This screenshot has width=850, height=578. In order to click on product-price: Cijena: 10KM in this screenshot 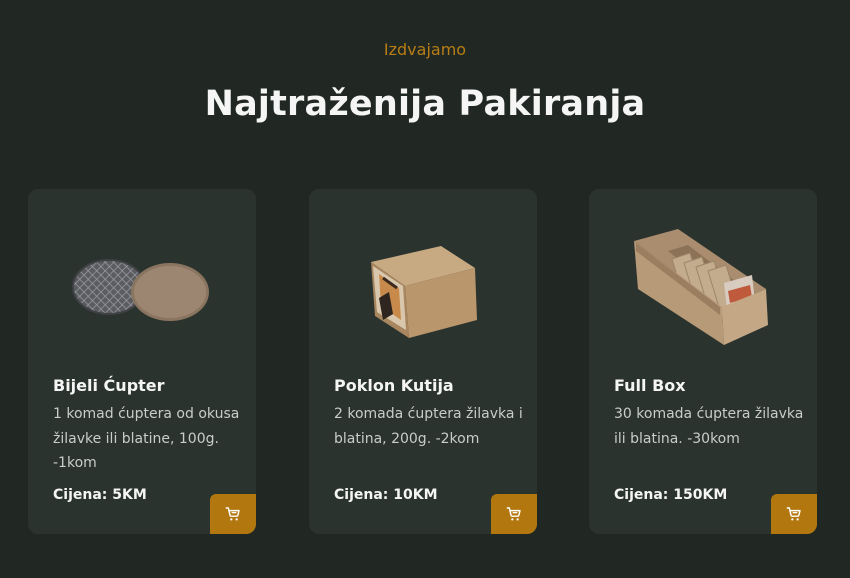, I will do `click(386, 495)`.